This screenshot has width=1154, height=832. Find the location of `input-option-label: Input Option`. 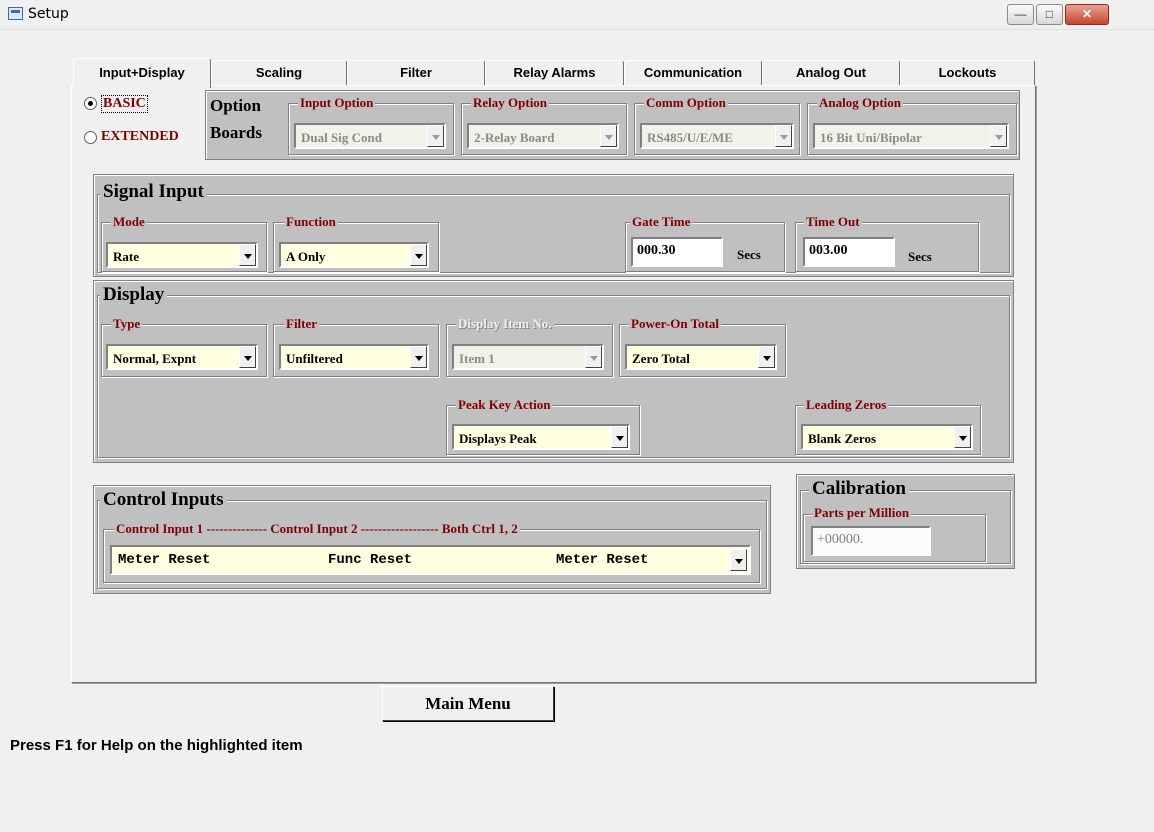

input-option-label: Input Option is located at coordinates (337, 103).